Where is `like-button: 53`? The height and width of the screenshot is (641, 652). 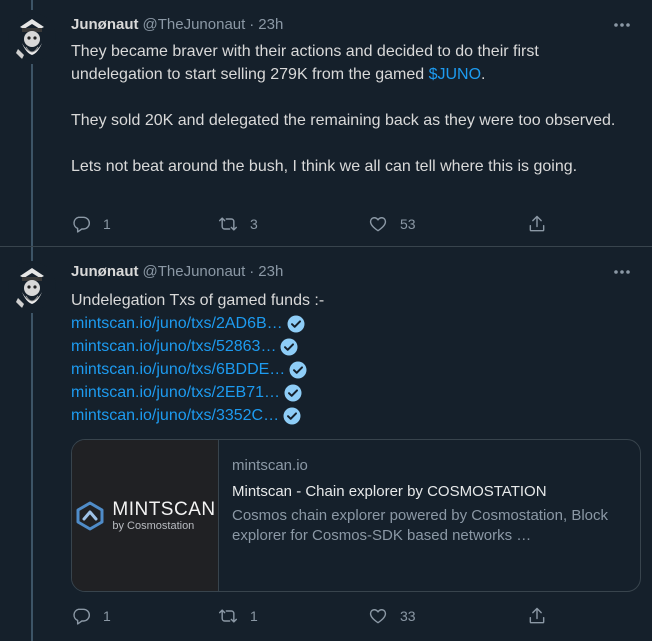
like-button: 53 is located at coordinates (392, 224).